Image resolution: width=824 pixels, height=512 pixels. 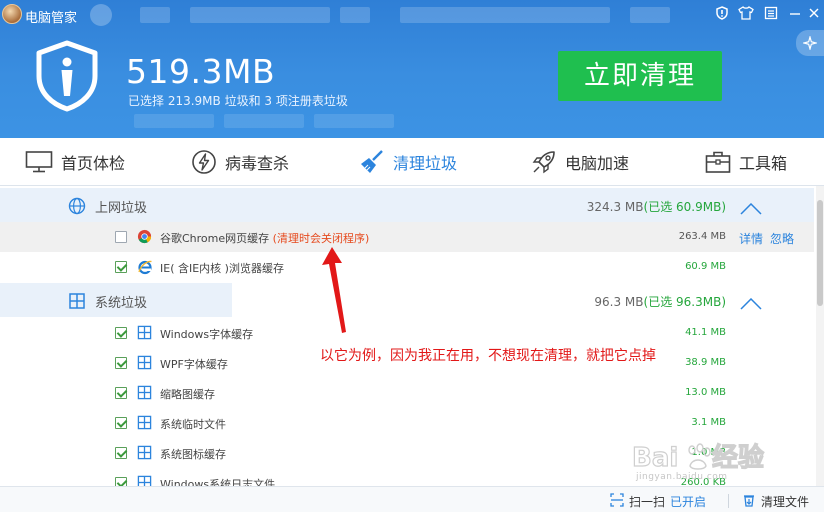 I want to click on main-nav: 首页体检 病毒查杀 清理垃圾 电脑加速 工具箱, so click(x=412, y=162).